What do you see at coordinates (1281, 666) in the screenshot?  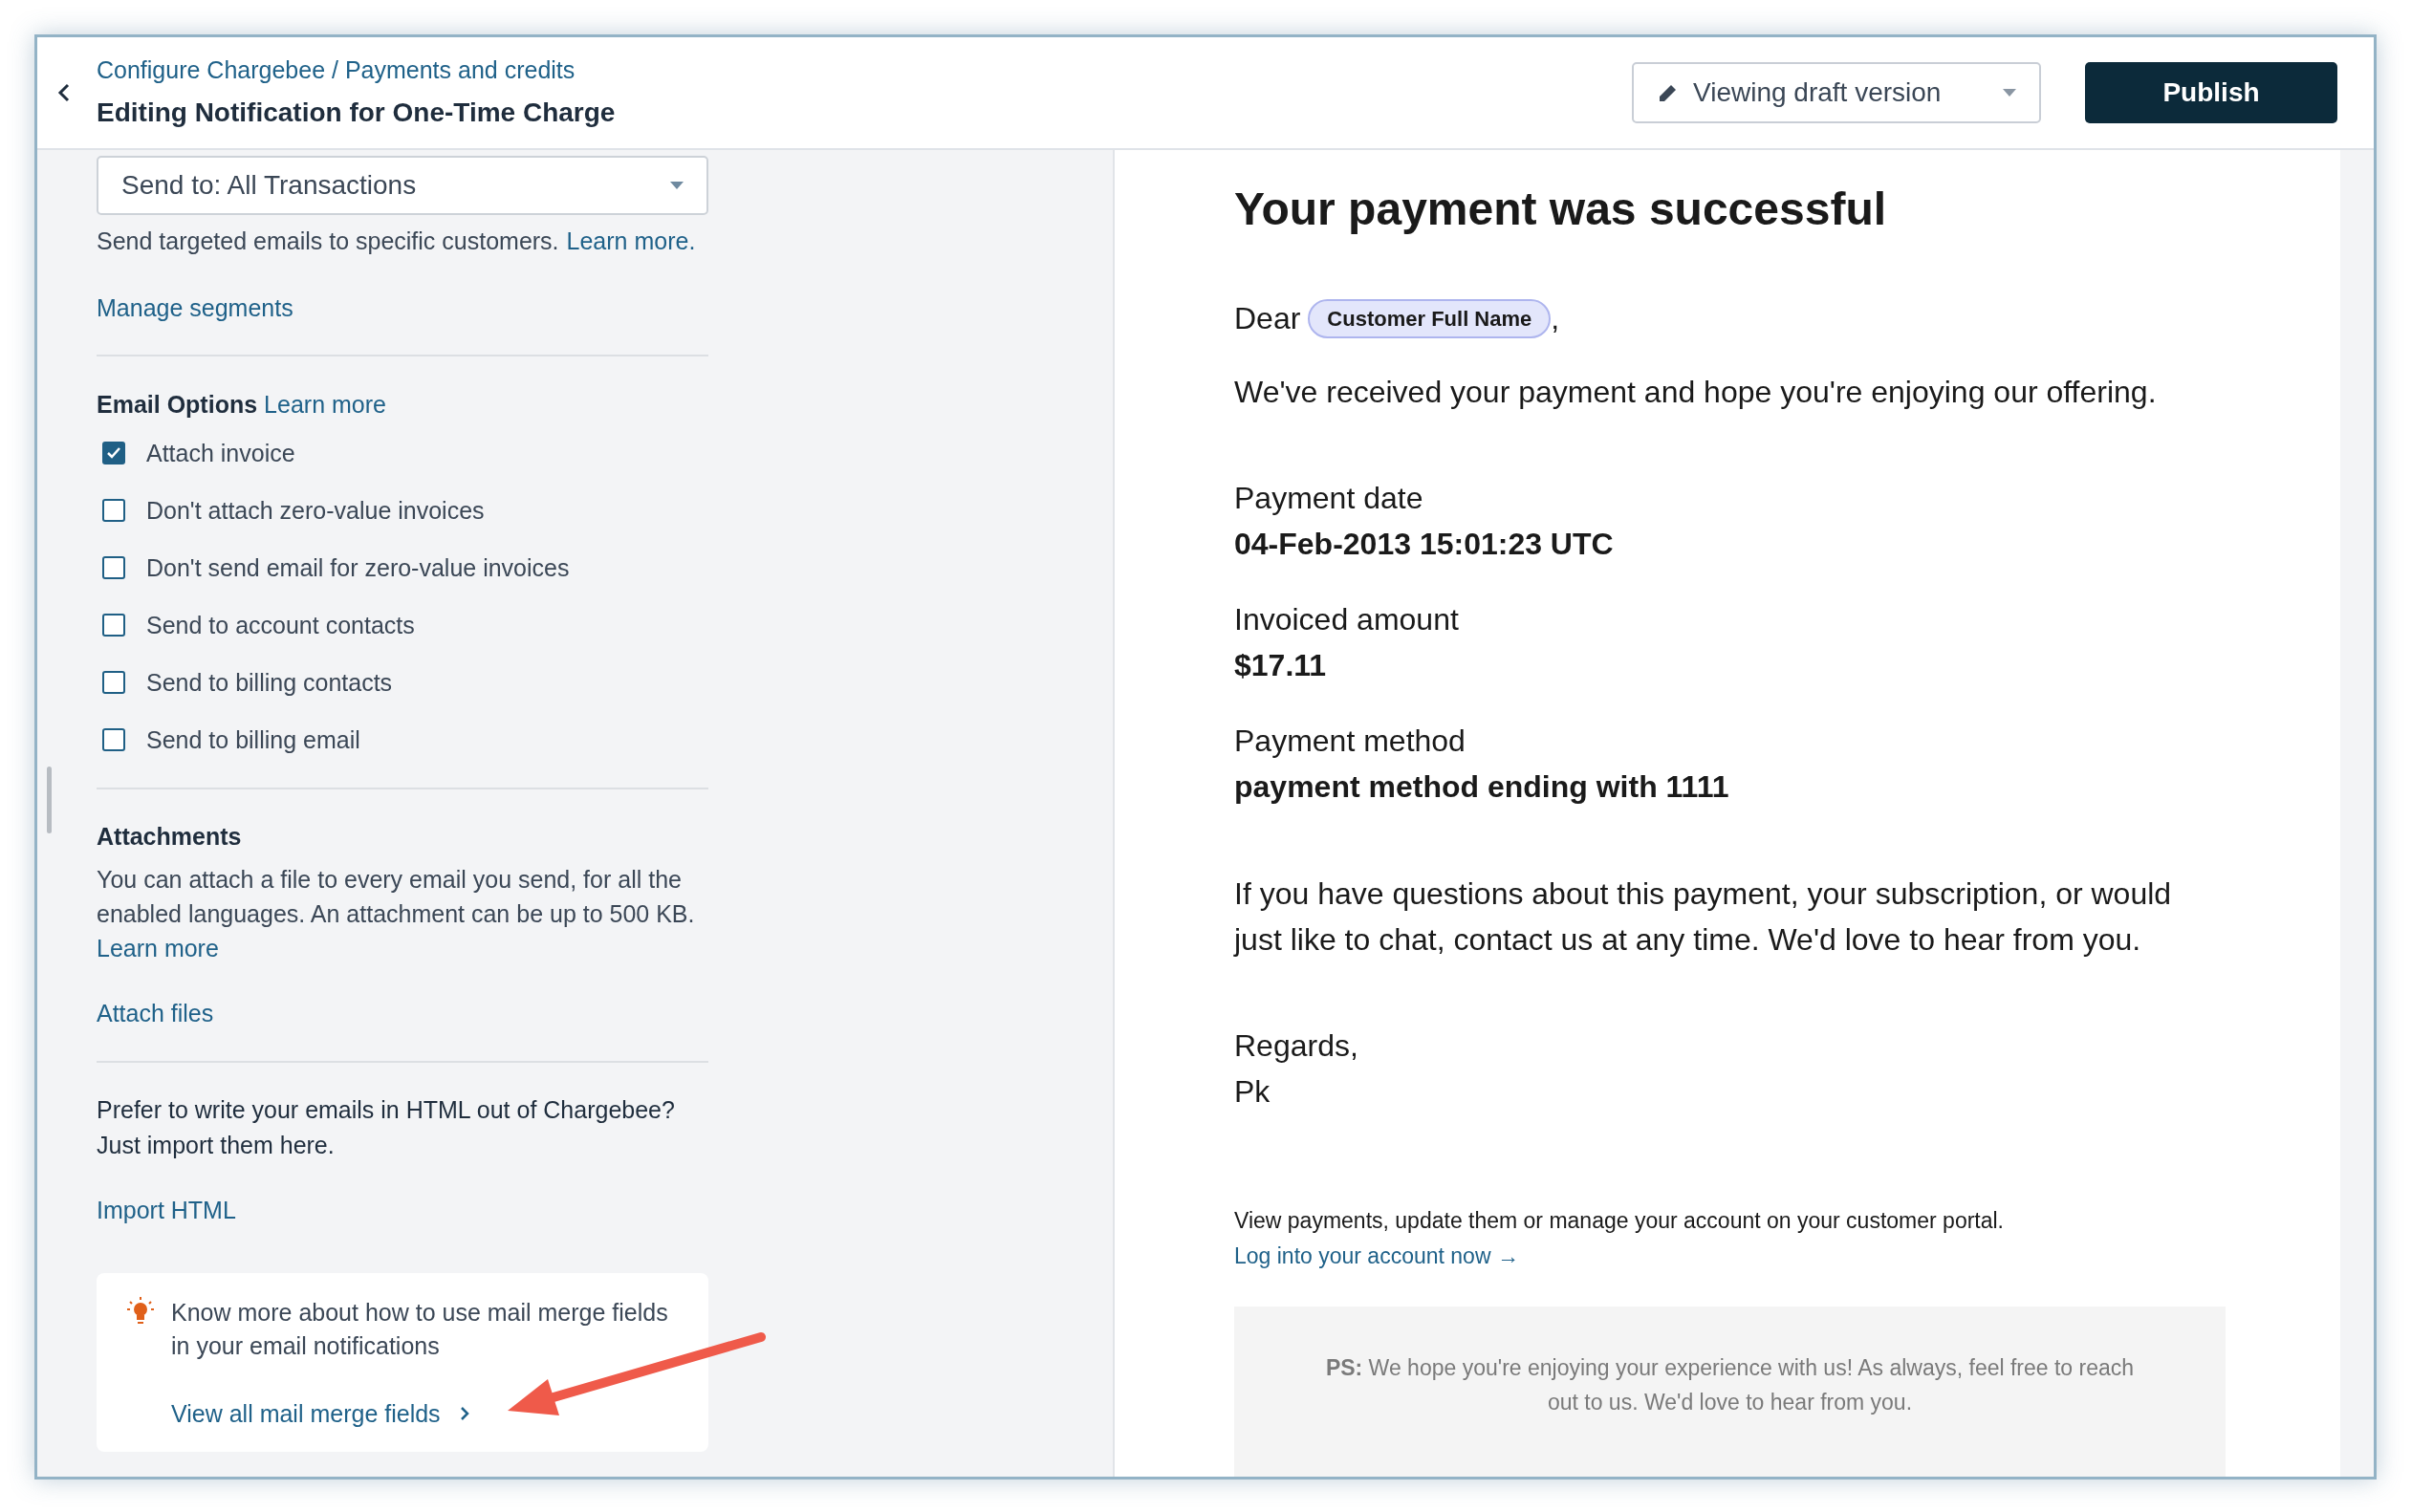 I see `field-value: $17.11` at bounding box center [1281, 666].